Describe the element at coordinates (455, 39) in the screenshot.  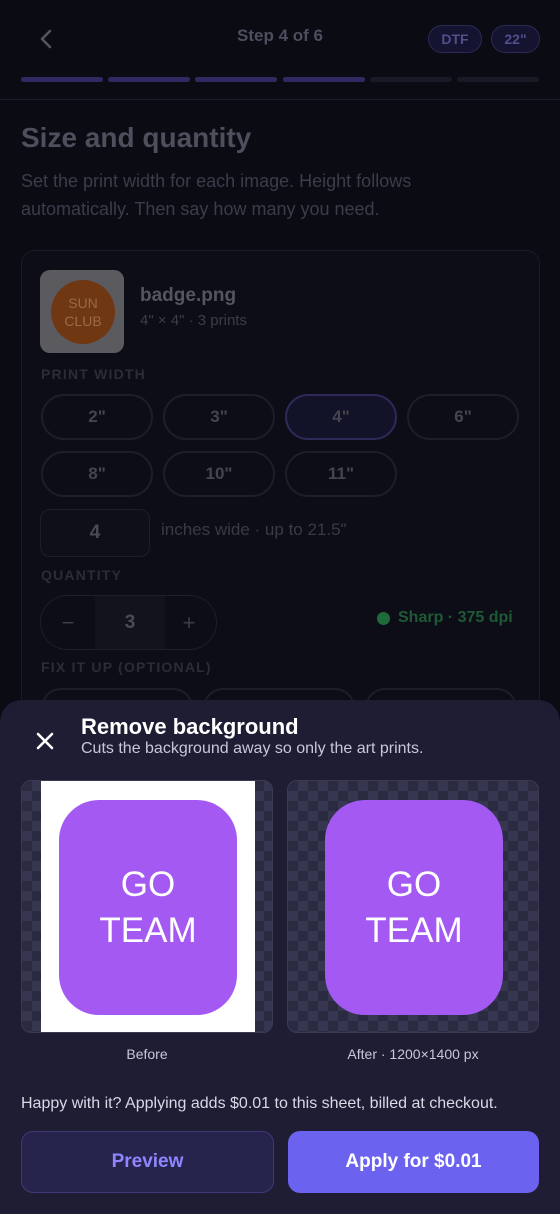
I see `print-type-badge: DTF` at that location.